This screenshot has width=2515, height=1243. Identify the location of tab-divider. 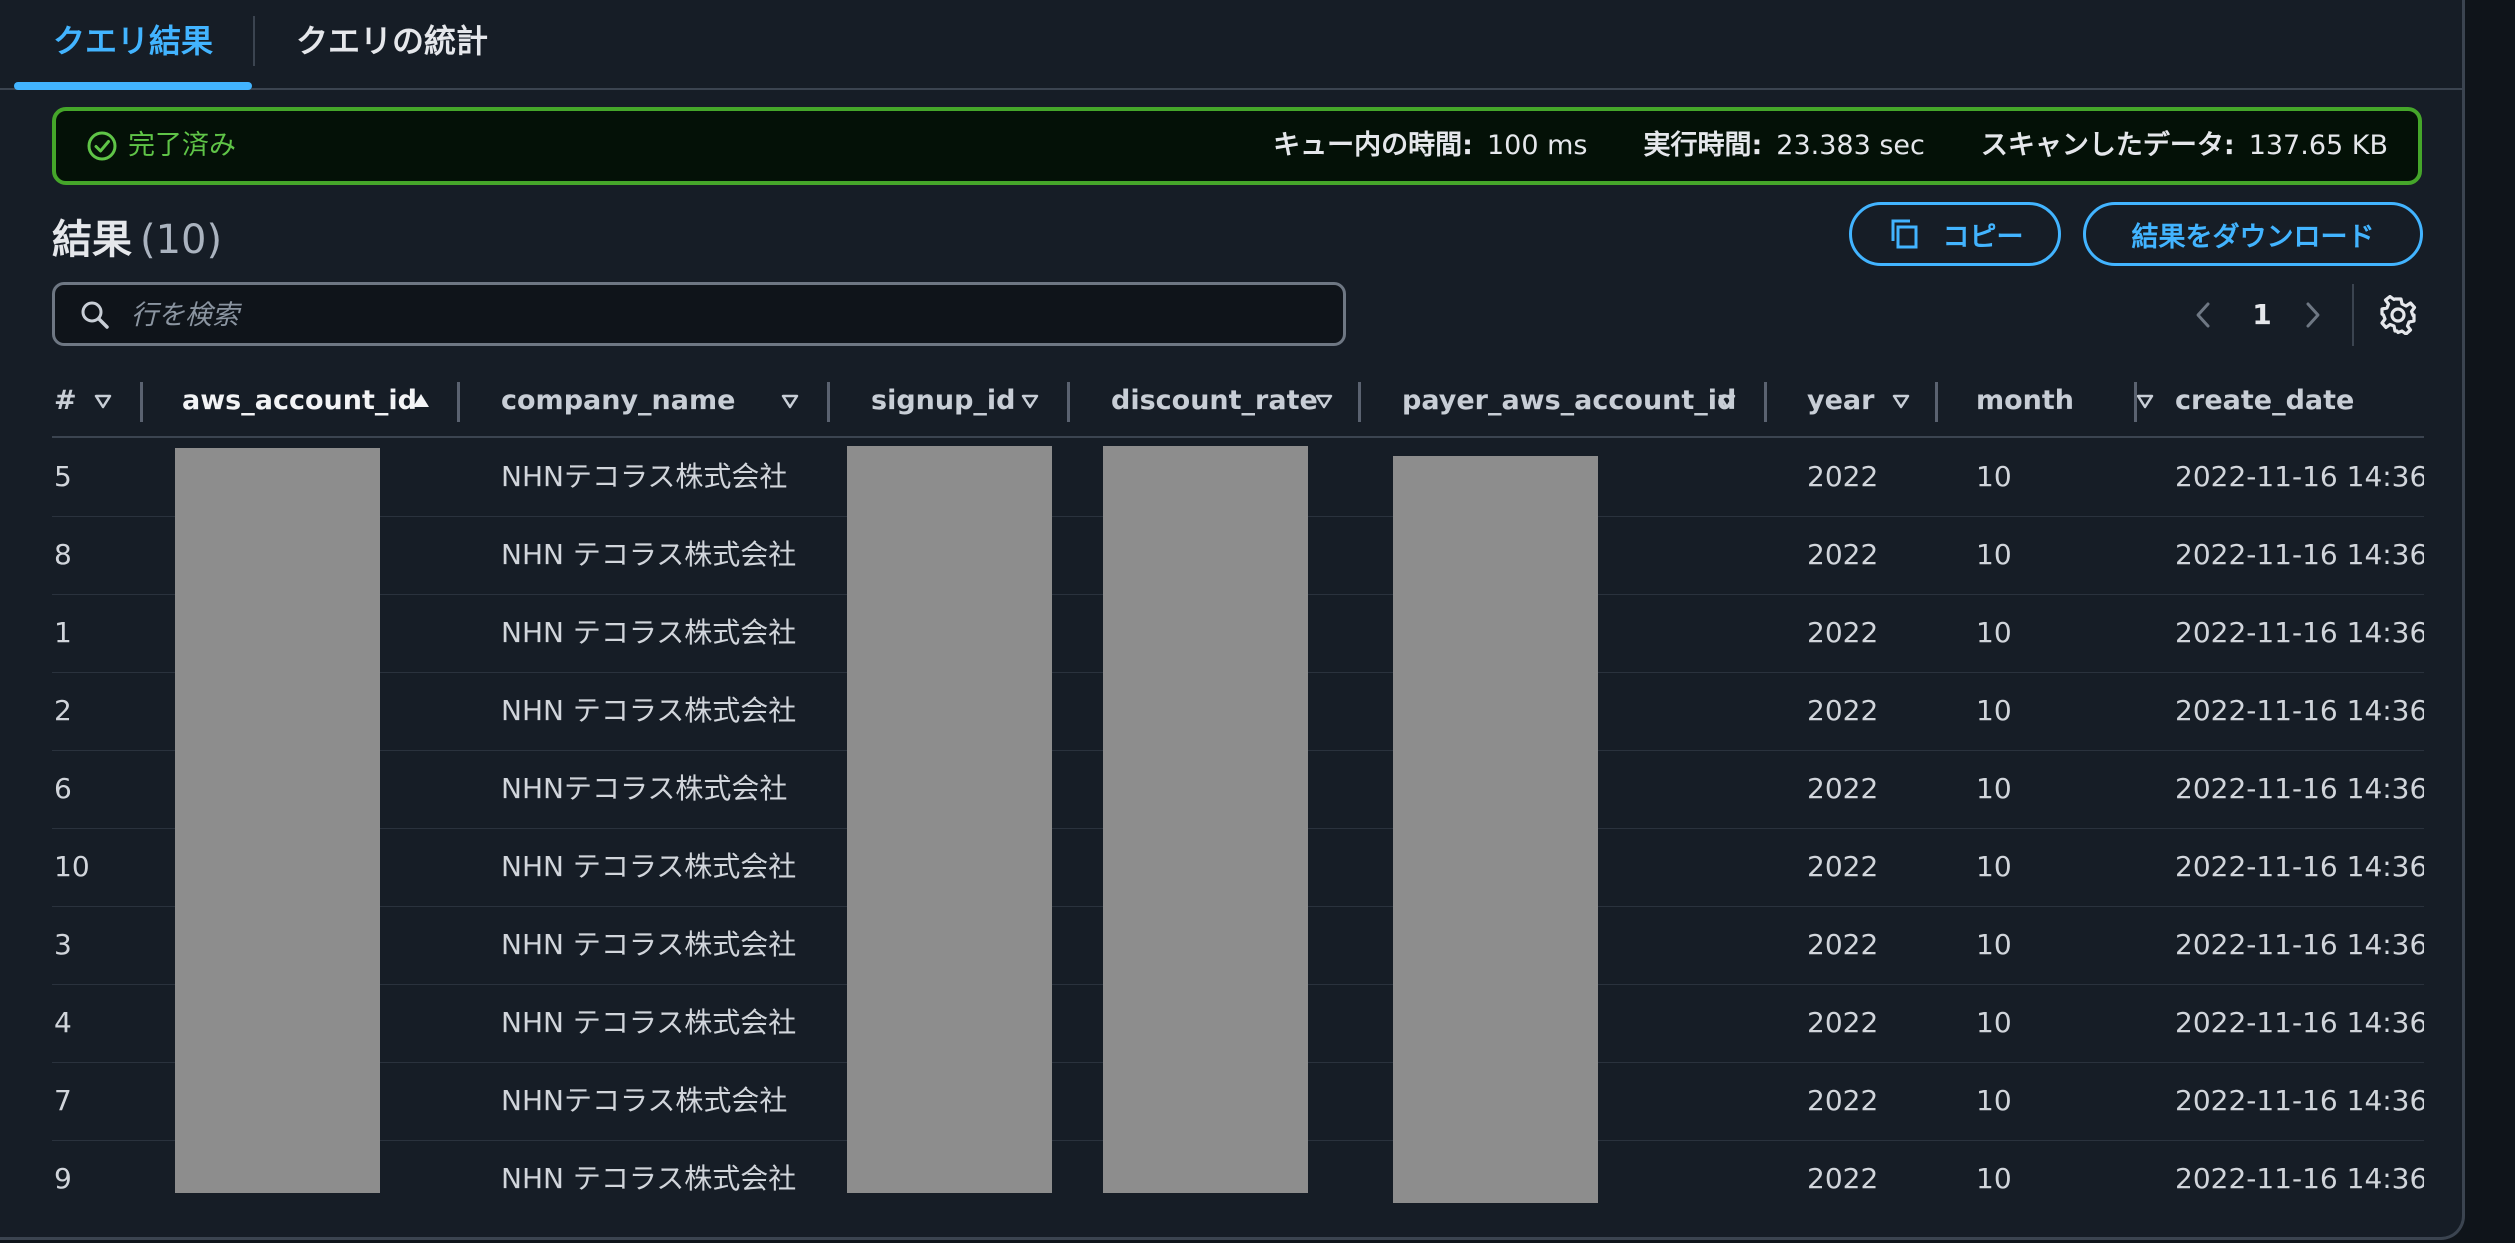
(254, 41).